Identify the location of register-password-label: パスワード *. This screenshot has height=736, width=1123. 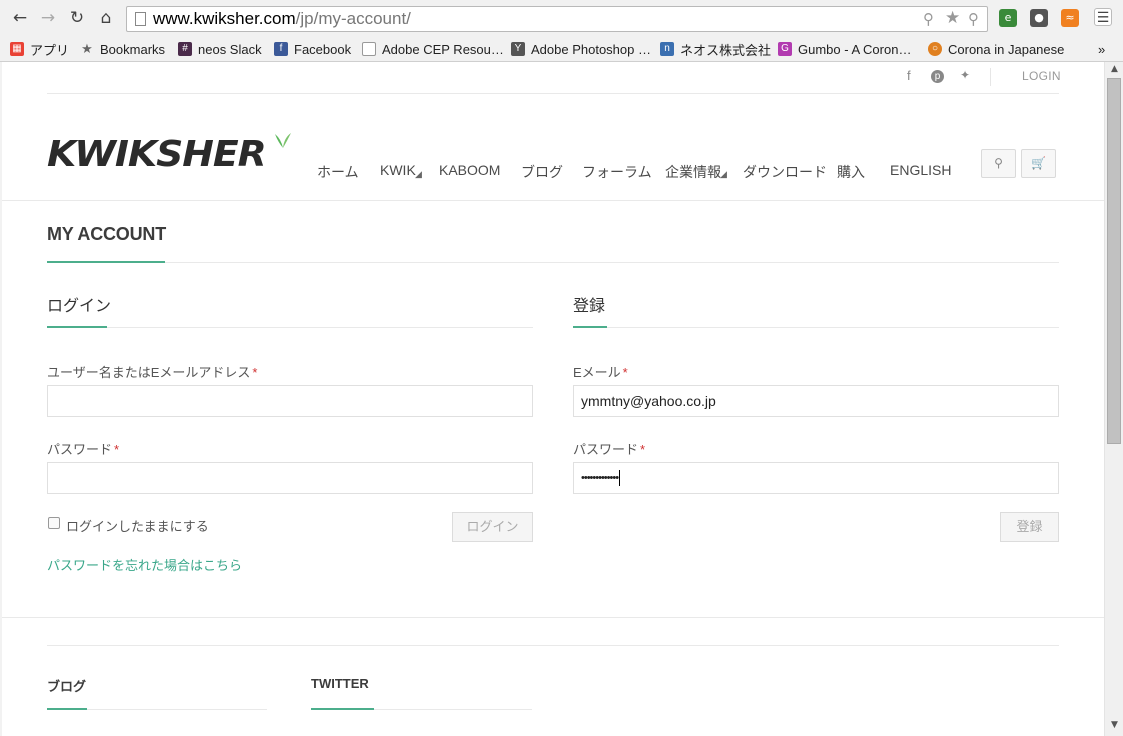
(609, 448).